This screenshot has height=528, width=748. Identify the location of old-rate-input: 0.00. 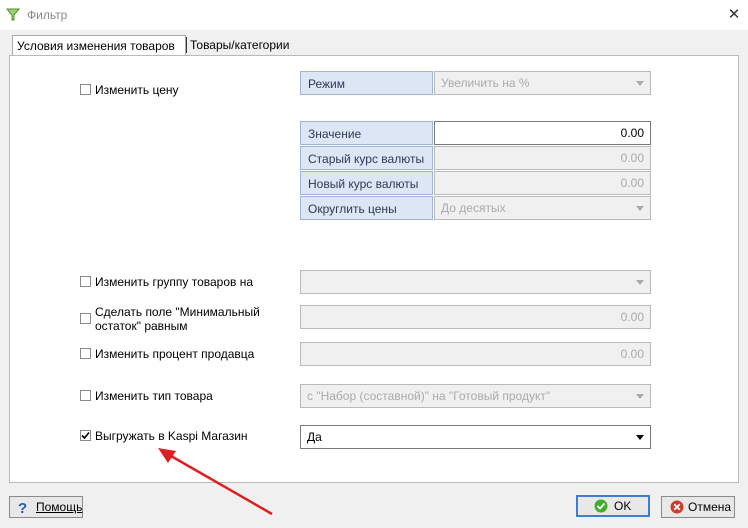
(542, 158).